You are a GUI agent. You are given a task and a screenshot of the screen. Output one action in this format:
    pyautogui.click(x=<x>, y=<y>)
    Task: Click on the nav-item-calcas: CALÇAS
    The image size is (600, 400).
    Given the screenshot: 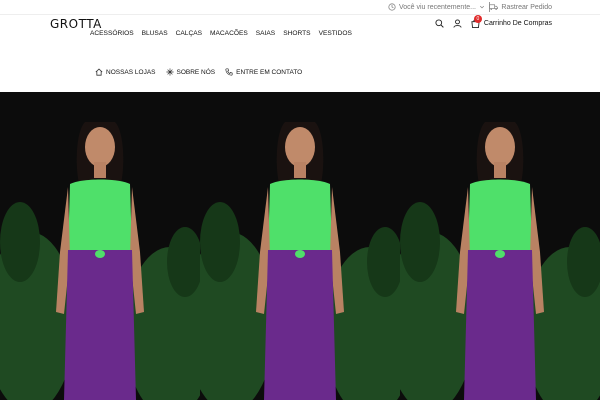 What is the action you would take?
    pyautogui.click(x=189, y=33)
    